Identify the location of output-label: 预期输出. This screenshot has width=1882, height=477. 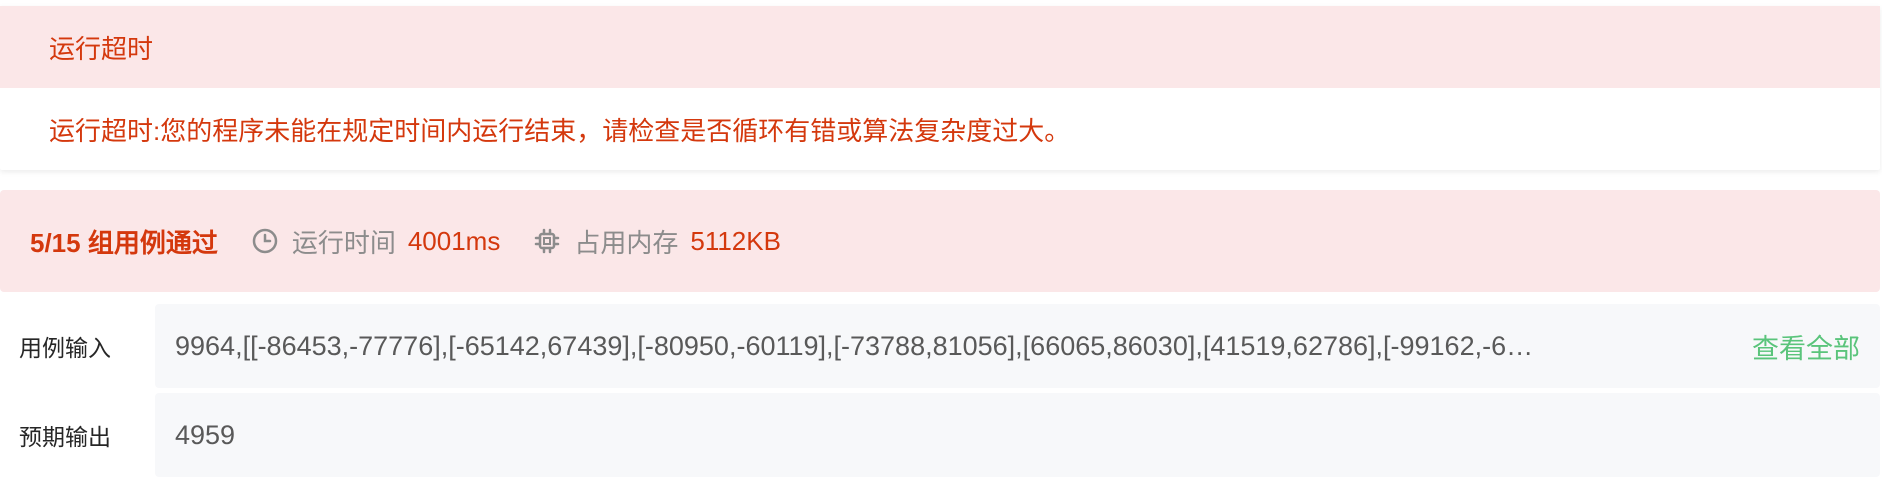
(65, 437).